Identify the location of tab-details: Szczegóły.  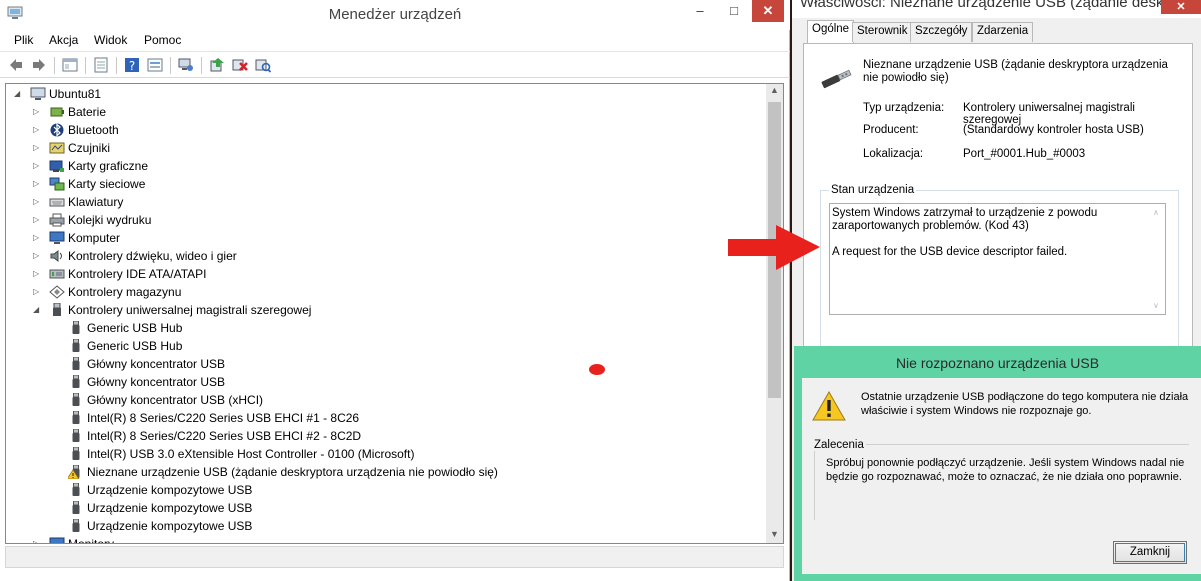
(941, 32).